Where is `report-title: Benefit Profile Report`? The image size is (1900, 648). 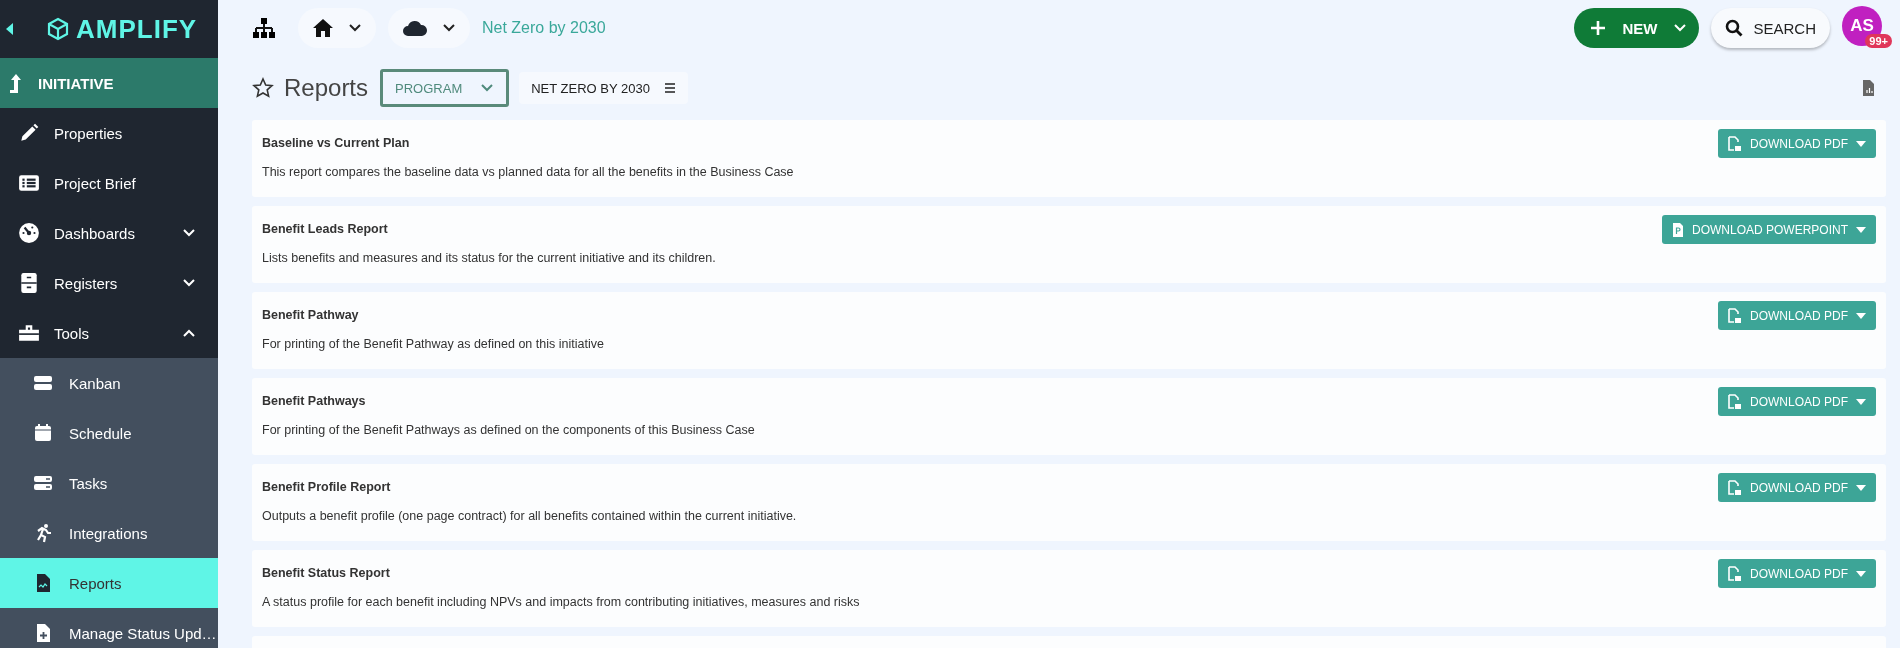 report-title: Benefit Profile Report is located at coordinates (327, 487).